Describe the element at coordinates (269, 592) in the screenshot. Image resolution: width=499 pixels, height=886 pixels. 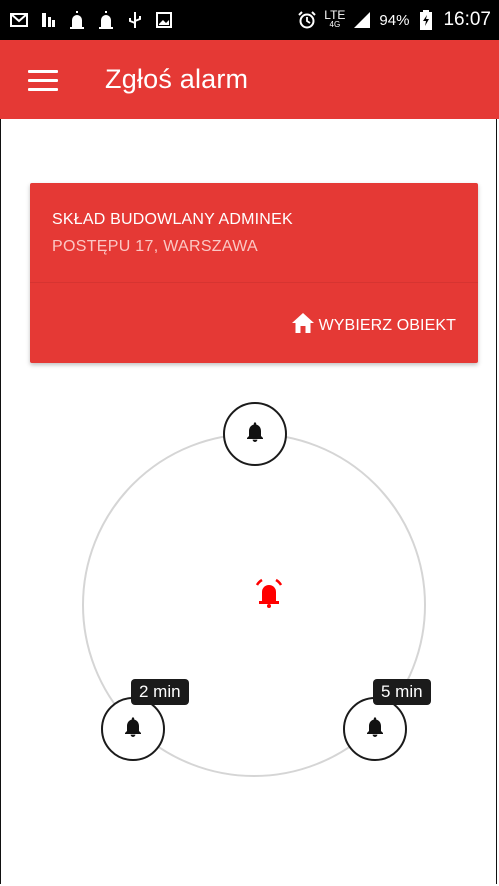
I see `alarm-ringing-icon` at that location.